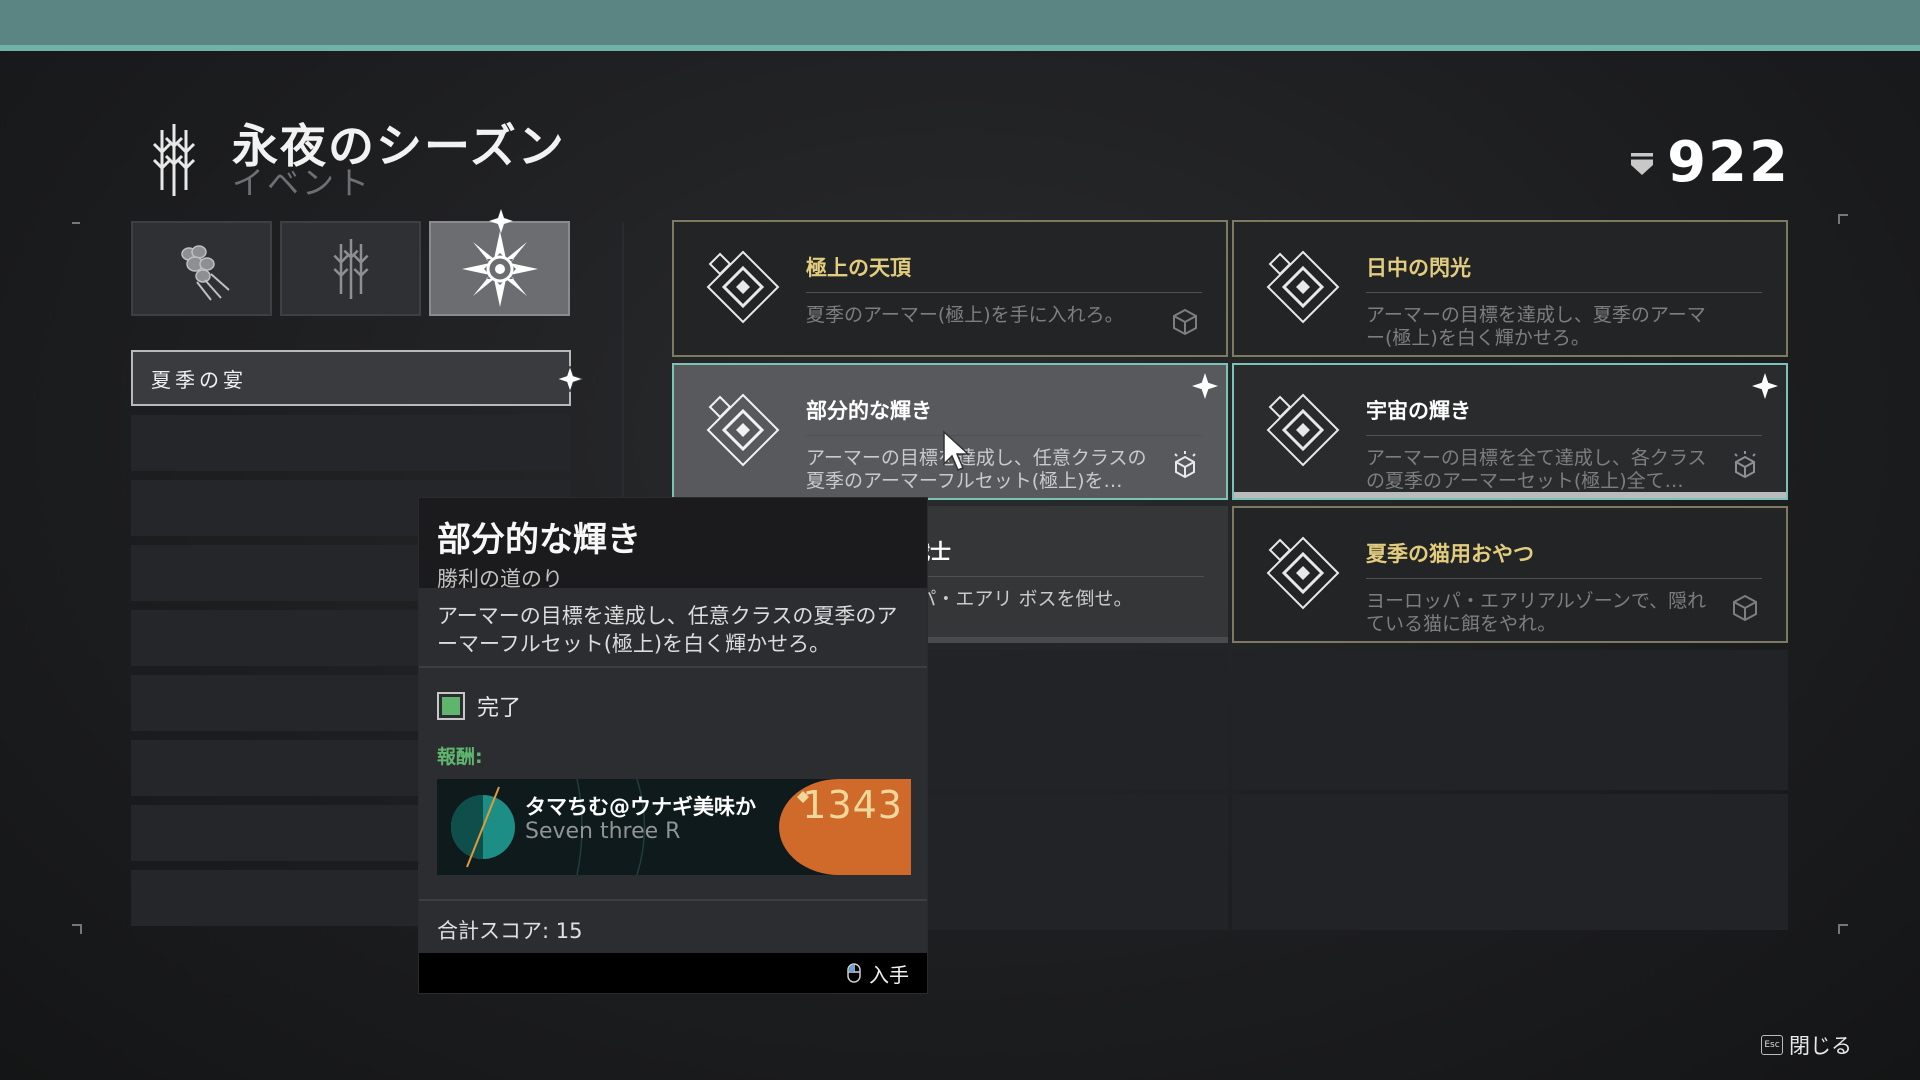 The height and width of the screenshot is (1080, 1920). I want to click on category-tabs, so click(350, 262).